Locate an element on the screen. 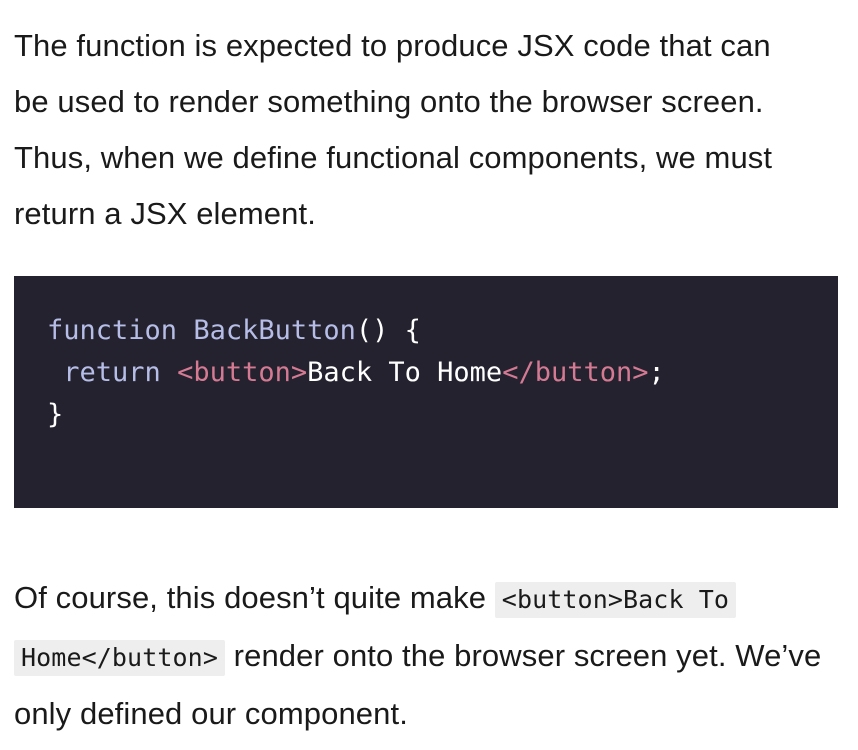 The height and width of the screenshot is (750, 858). paragraph-text-before: Of course, this doesn’t quite make is located at coordinates (254, 597).